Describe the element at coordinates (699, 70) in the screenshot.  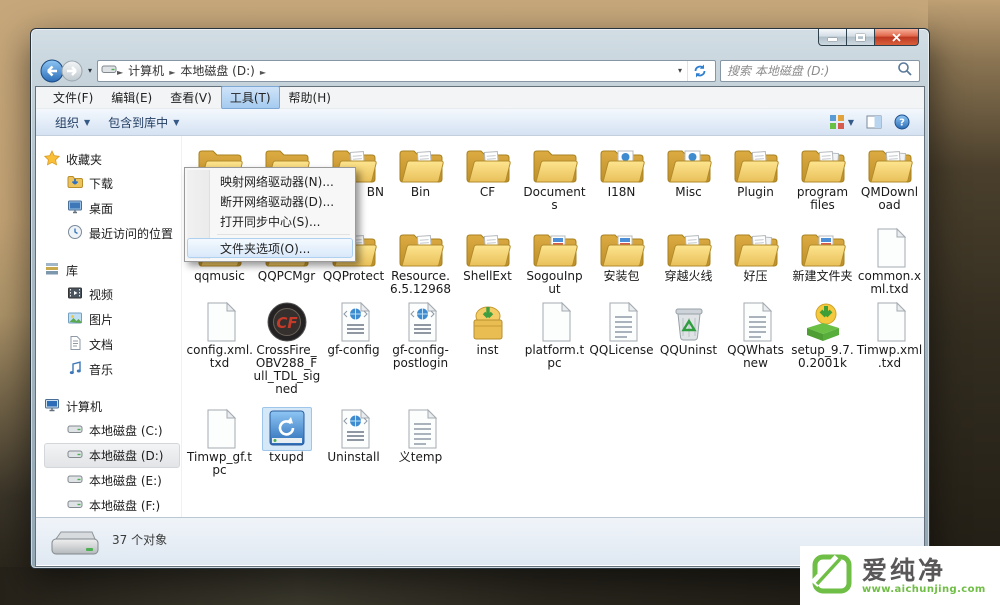
I see `refresh-button` at that location.